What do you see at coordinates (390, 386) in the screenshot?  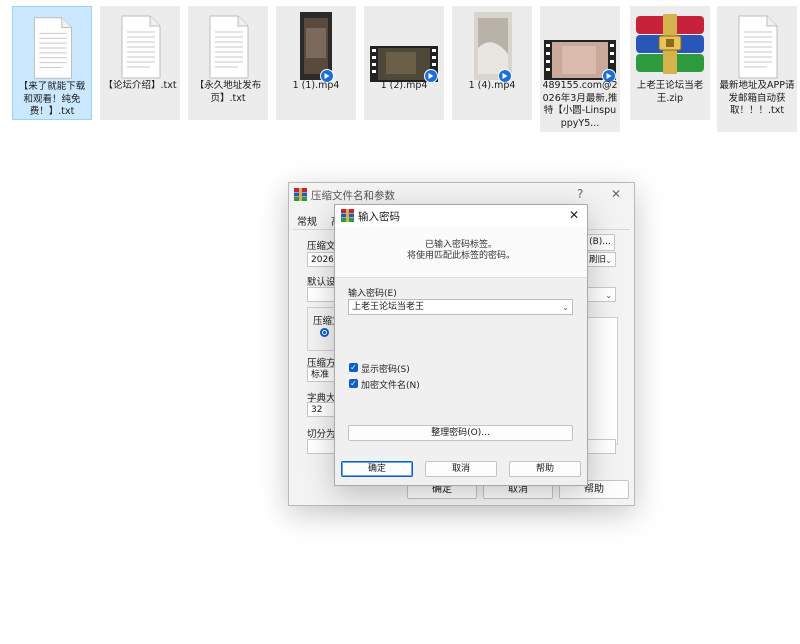 I see `encrypt-filenames-label: 加密文件名(N)` at bounding box center [390, 386].